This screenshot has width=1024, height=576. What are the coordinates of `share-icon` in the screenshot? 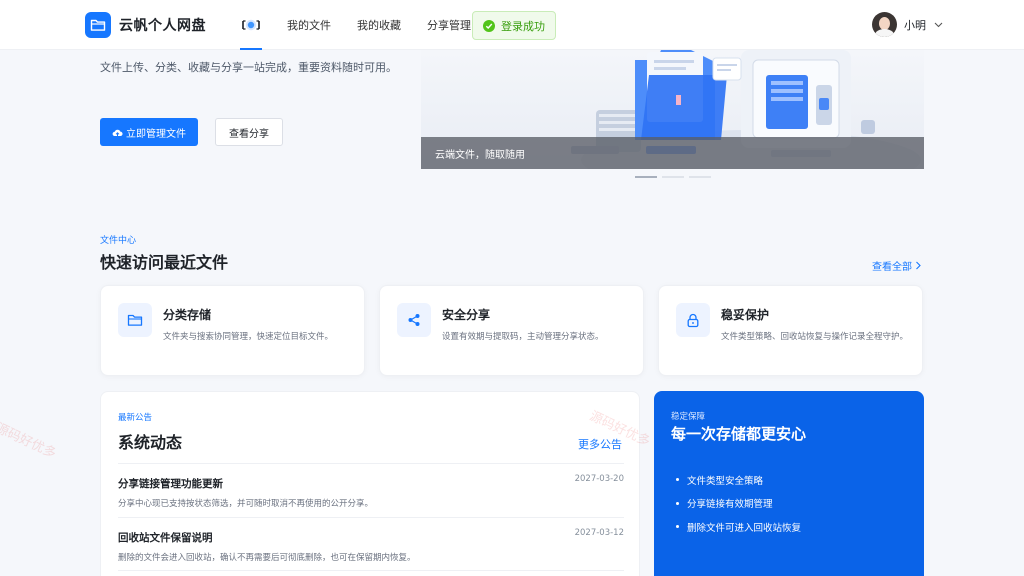 It's located at (414, 320).